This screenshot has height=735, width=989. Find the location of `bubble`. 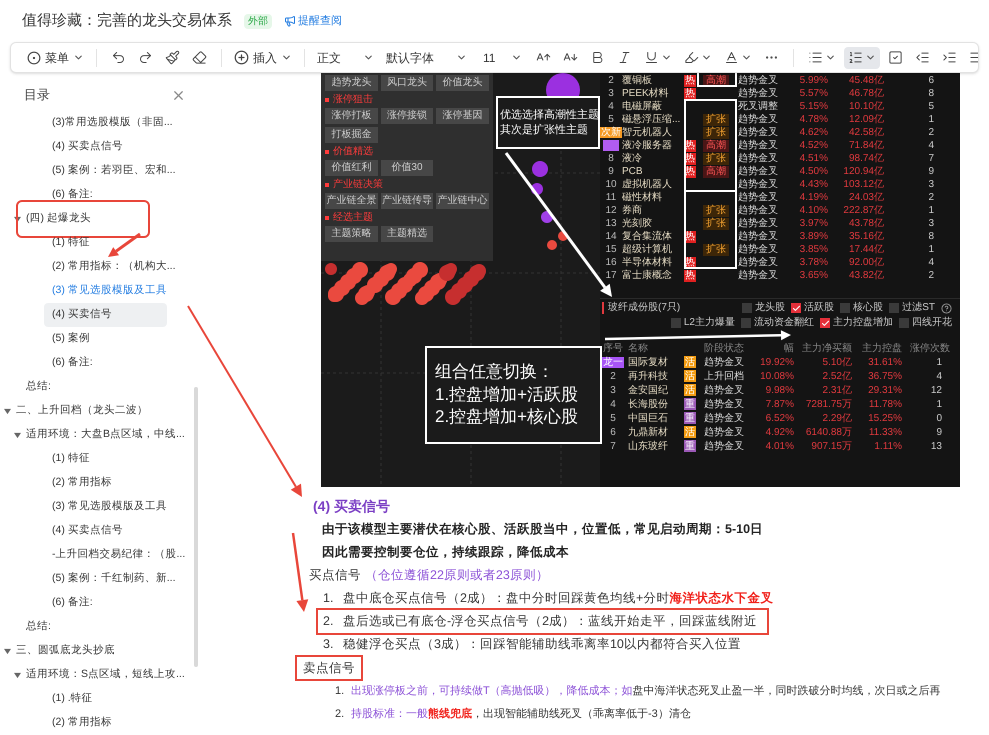

bubble is located at coordinates (547, 217).